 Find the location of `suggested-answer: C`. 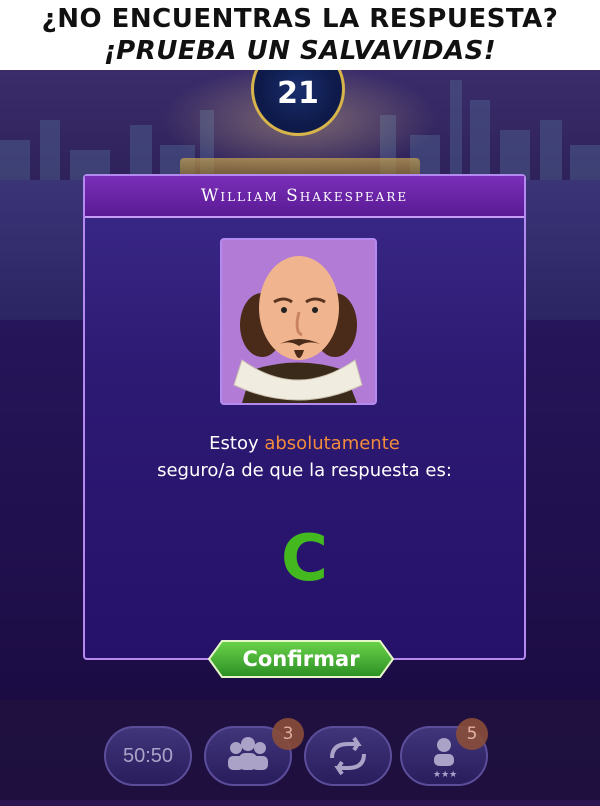

suggested-answer: C is located at coordinates (304, 559).